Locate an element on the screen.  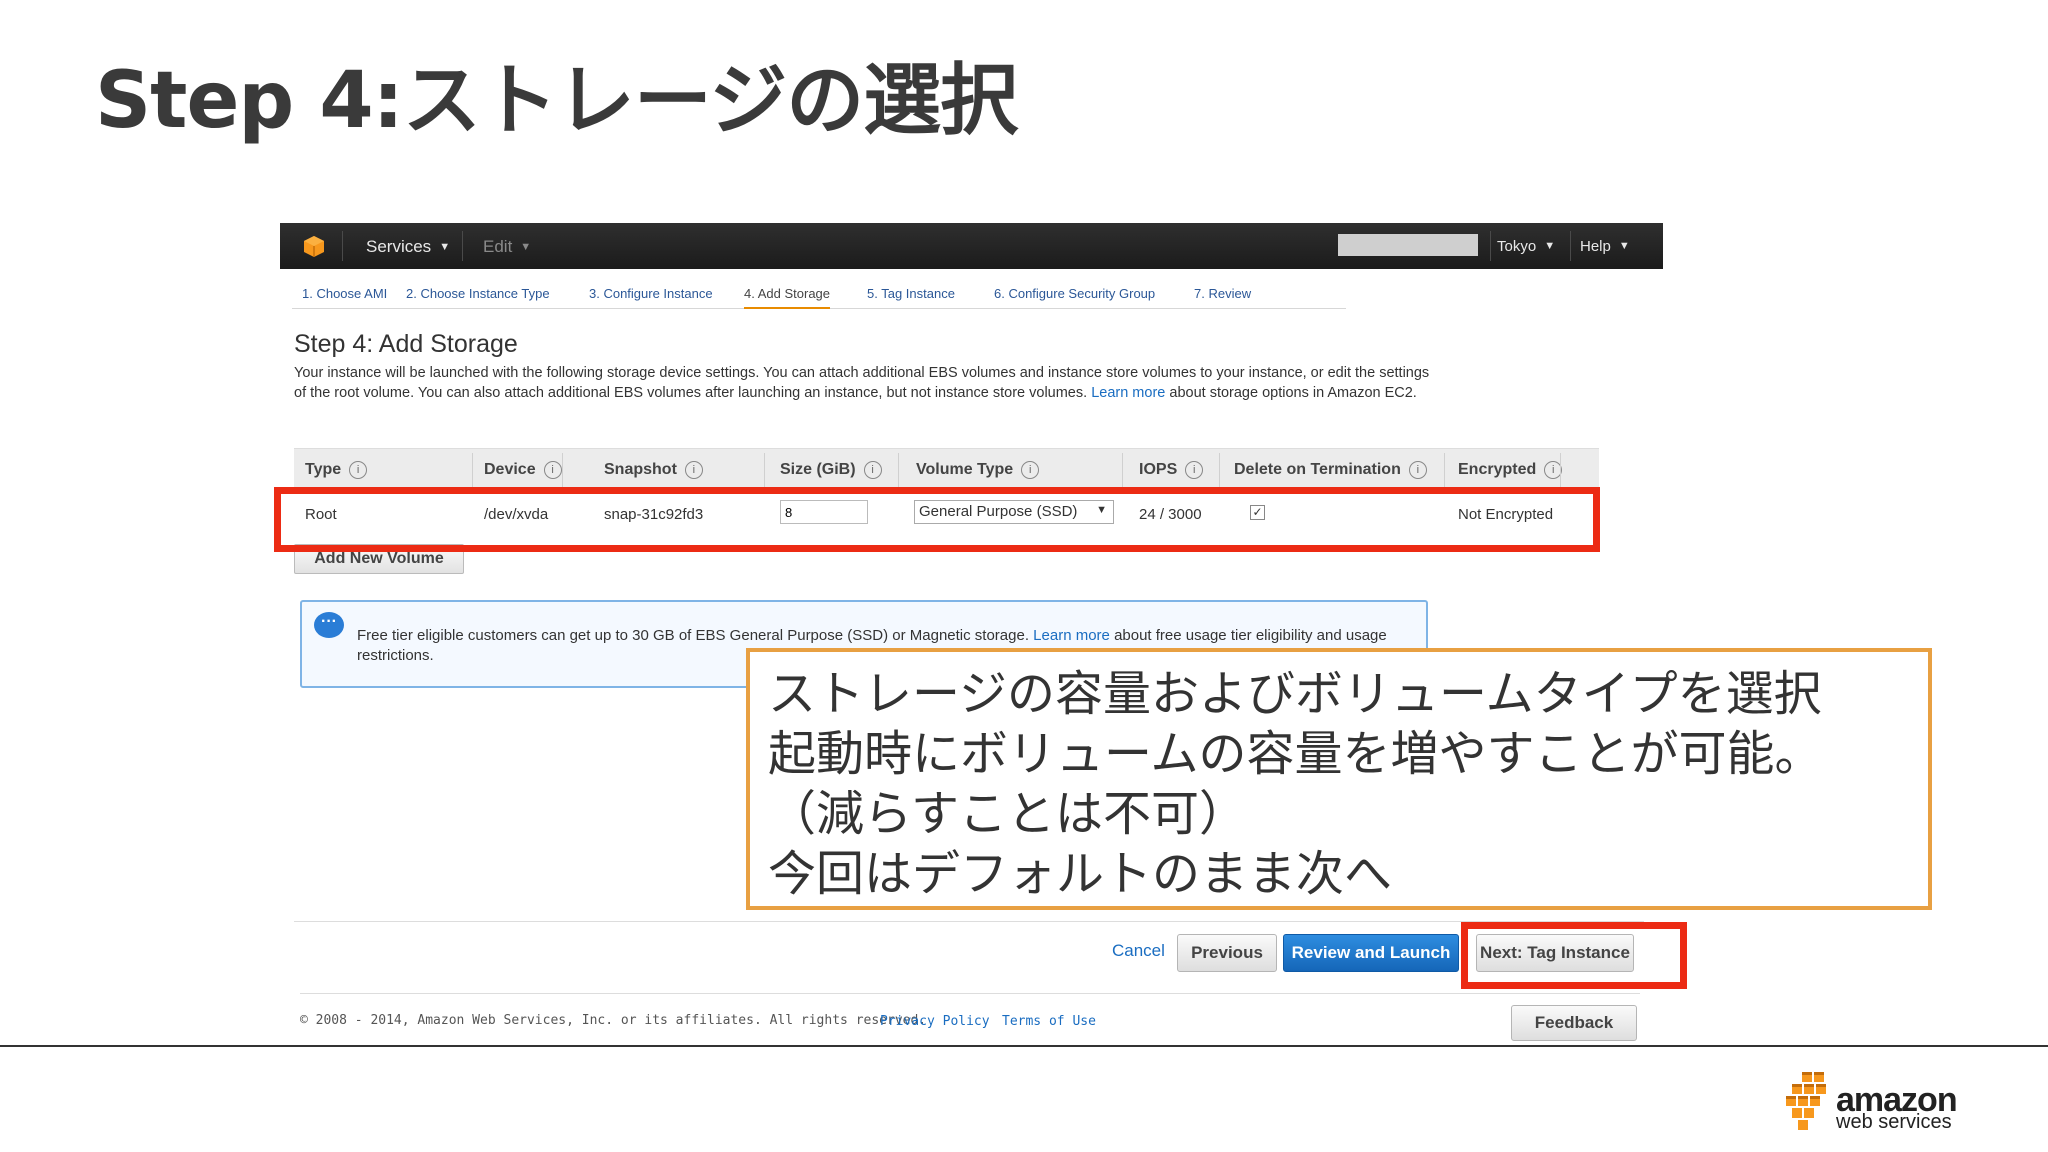
header-label: Device is located at coordinates (510, 469).